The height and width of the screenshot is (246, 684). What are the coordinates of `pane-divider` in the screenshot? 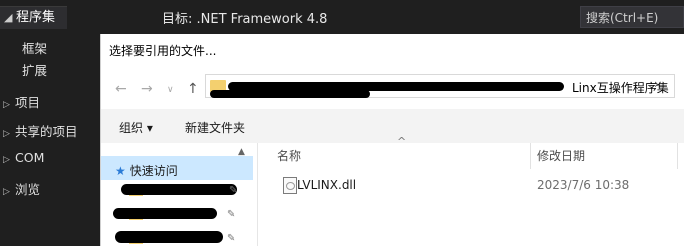 It's located at (257, 194).